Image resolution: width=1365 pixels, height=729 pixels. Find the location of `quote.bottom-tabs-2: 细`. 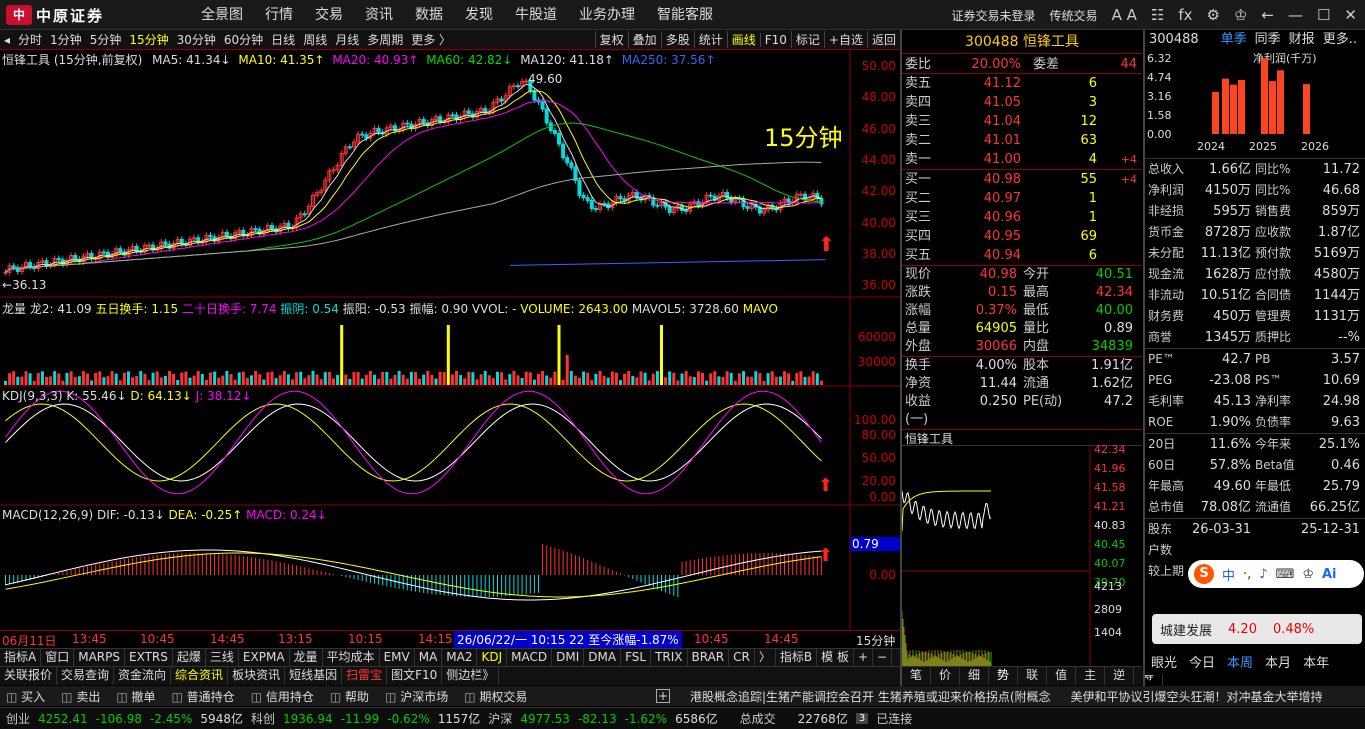

quote.bottom-tabs-2: 细 is located at coordinates (975, 676).